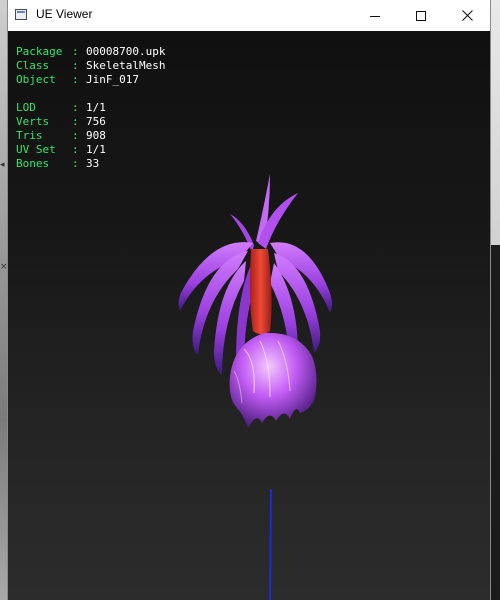 This screenshot has width=500, height=600. I want to click on desktop-background-right, so click(495, 300).